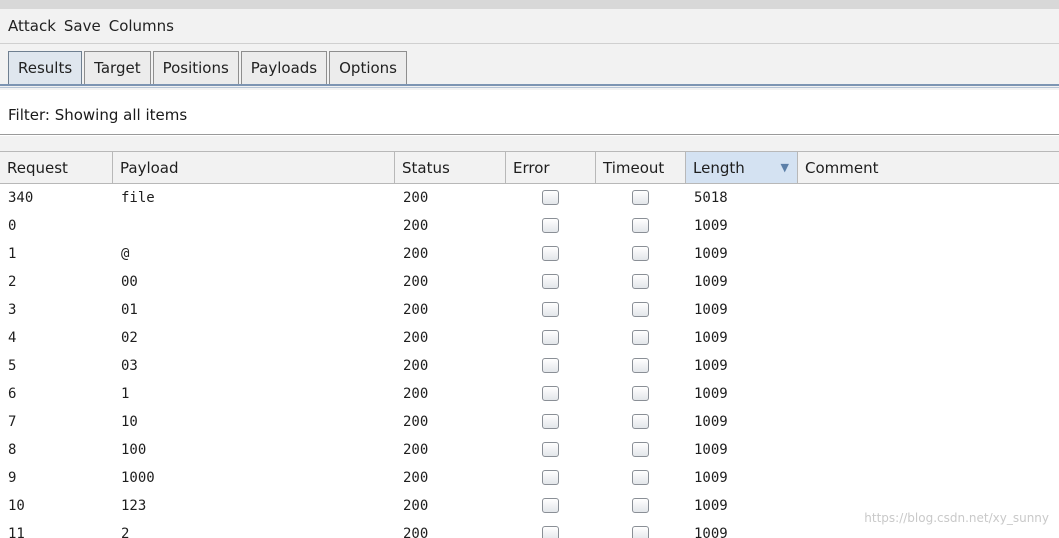 The height and width of the screenshot is (538, 1059). I want to click on column-header-error: Error, so click(551, 167).